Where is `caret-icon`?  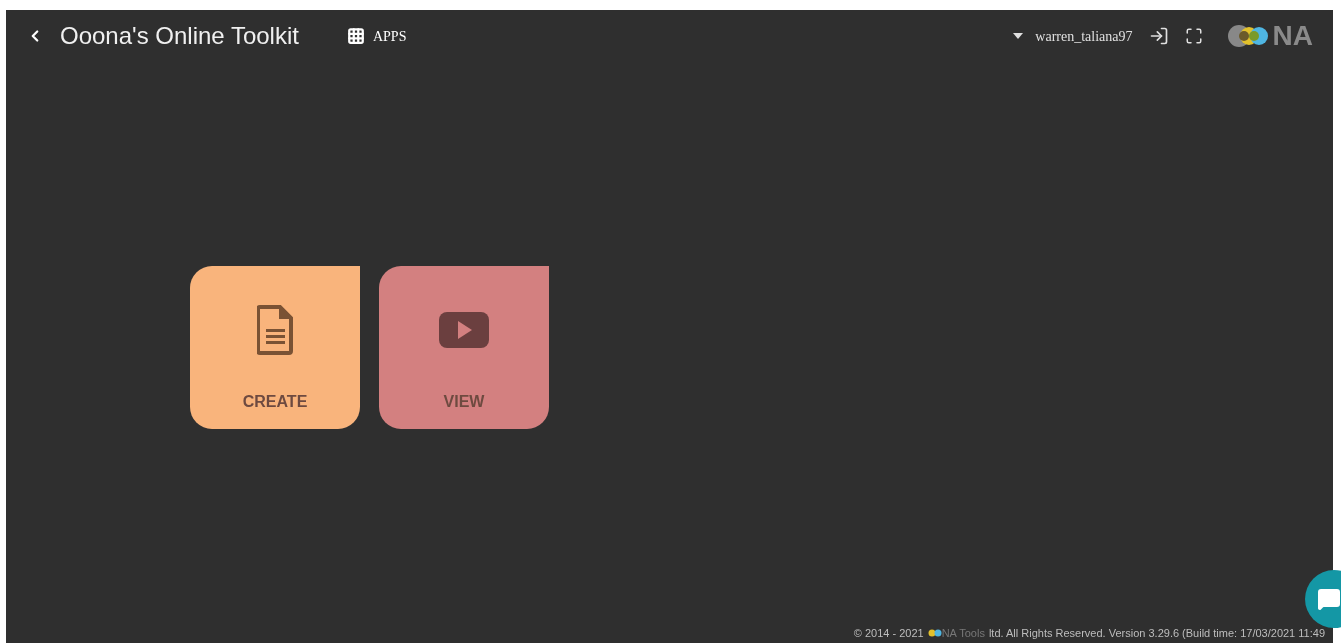
caret-icon is located at coordinates (1018, 36).